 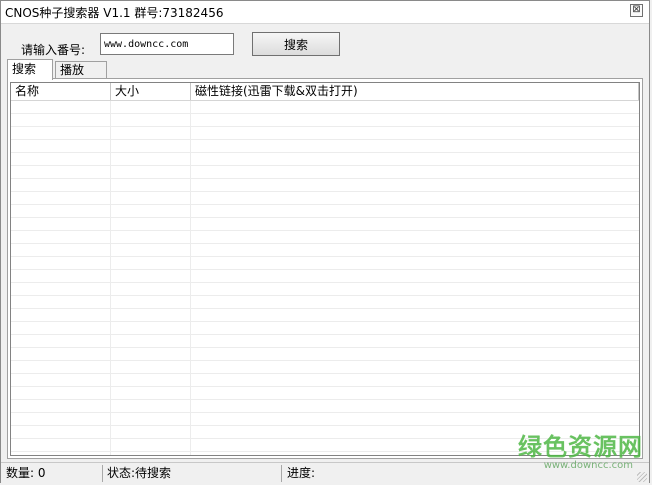 I want to click on list-header: 名称 大小 磁性链接(迅雷下载&双击打开), so click(x=325, y=92).